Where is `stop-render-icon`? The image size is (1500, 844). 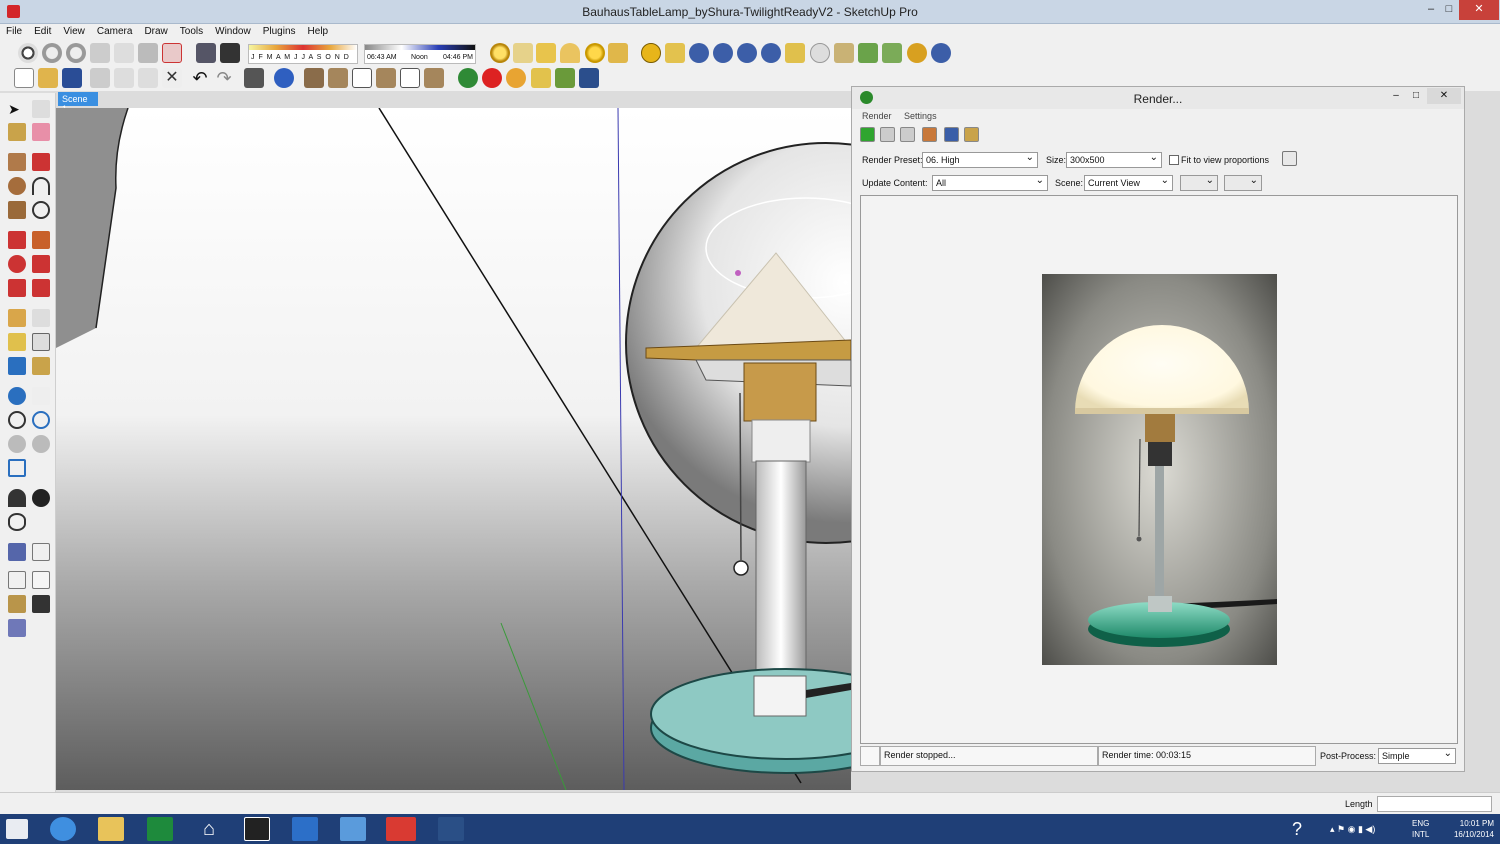
stop-render-icon is located at coordinates (907, 134).